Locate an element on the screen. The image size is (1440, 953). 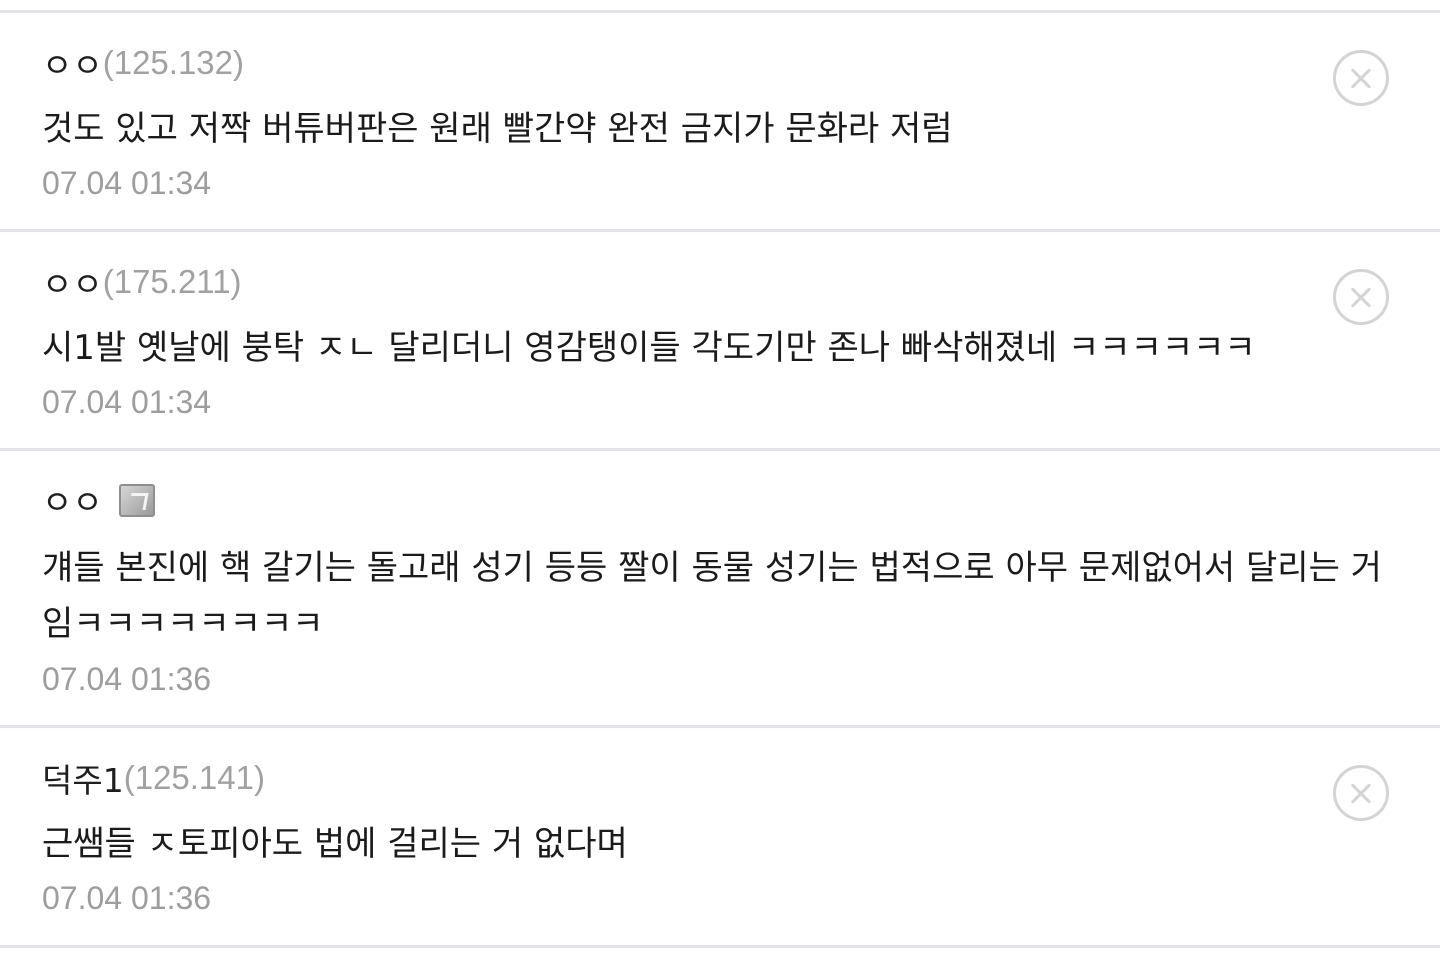
comment-text: 것도 있고 저짝 버튜버판은 원래 빨간약 완전 금지가 문화라 저럼 is located at coordinates (497, 129).